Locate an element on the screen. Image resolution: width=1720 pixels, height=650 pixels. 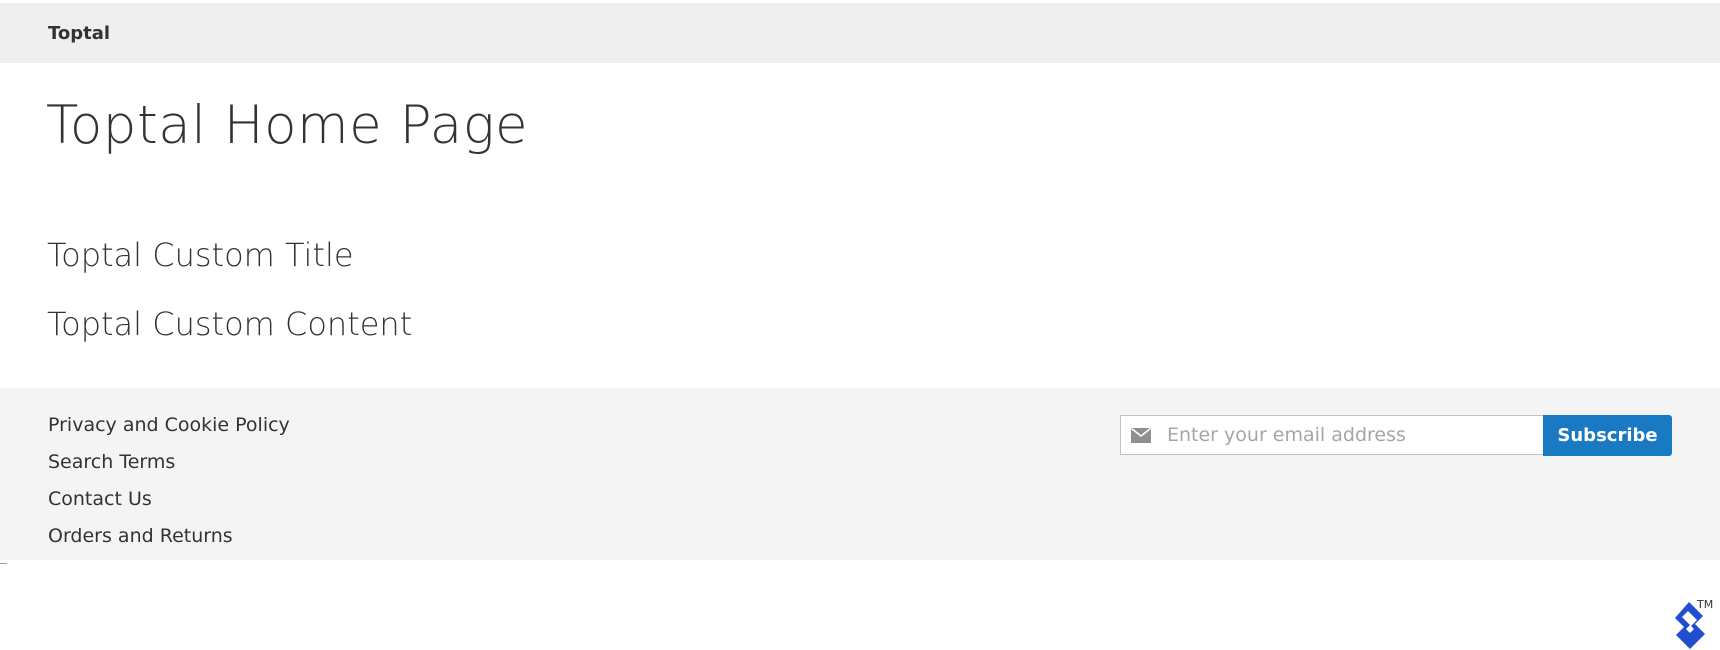
newsletter-email-input is located at coordinates (1352, 435).